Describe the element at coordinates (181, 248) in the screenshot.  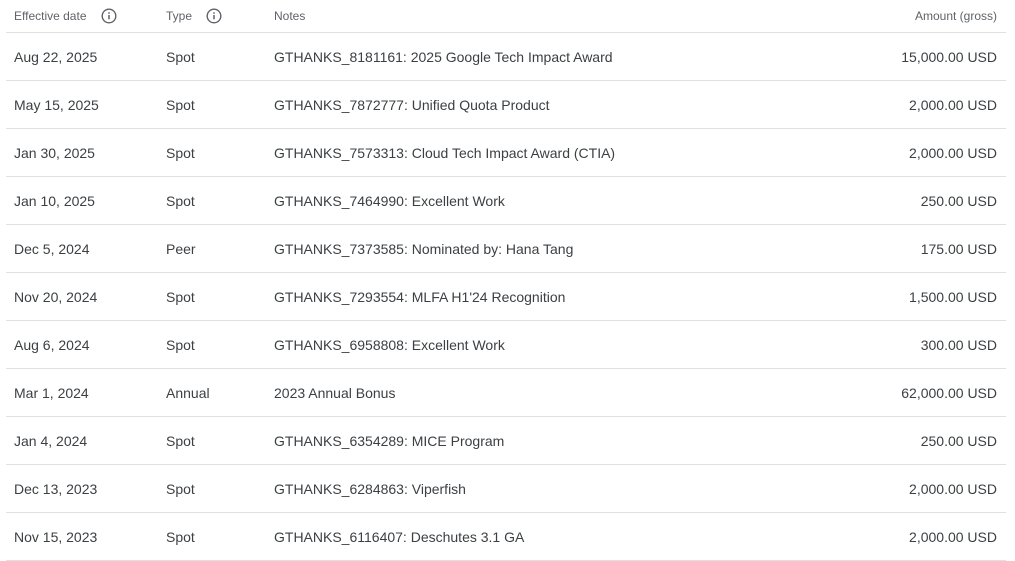
I see `cell-type: Peer` at that location.